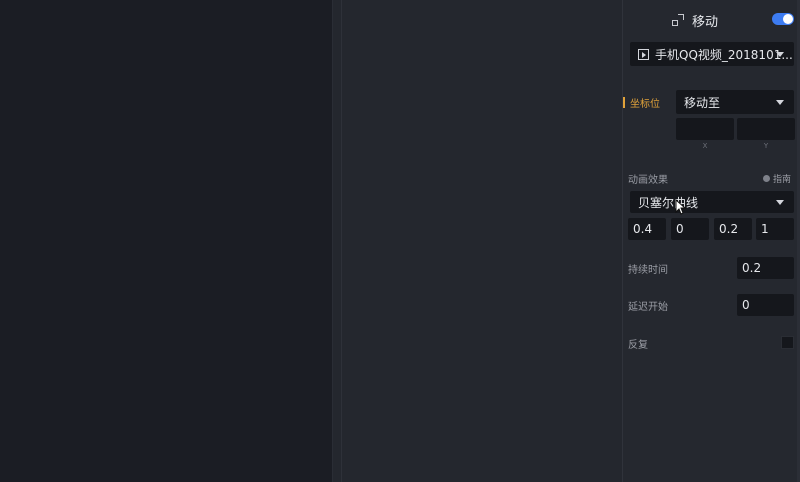 Image resolution: width=800 pixels, height=482 pixels. I want to click on y-coordinate-input, so click(766, 129).